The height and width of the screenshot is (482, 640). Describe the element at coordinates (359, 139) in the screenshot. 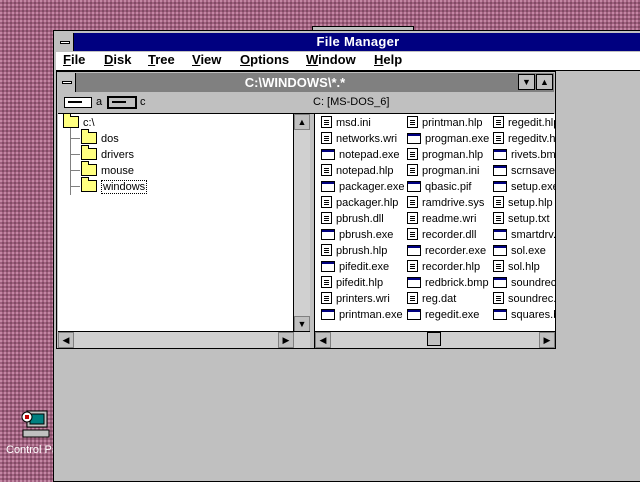

I see `file-item: networks.wri` at that location.